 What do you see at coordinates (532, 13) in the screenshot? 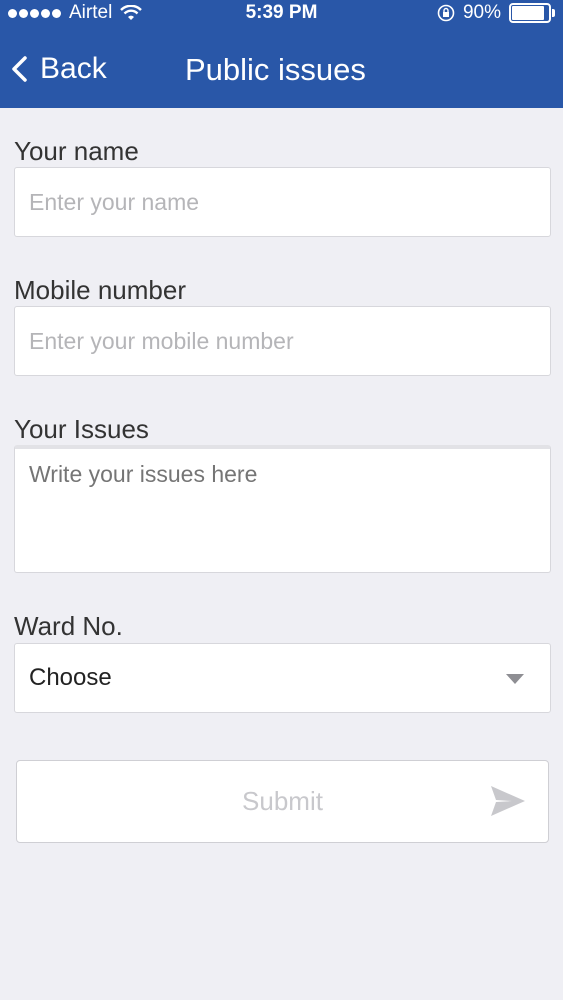
I see `battery-icon` at bounding box center [532, 13].